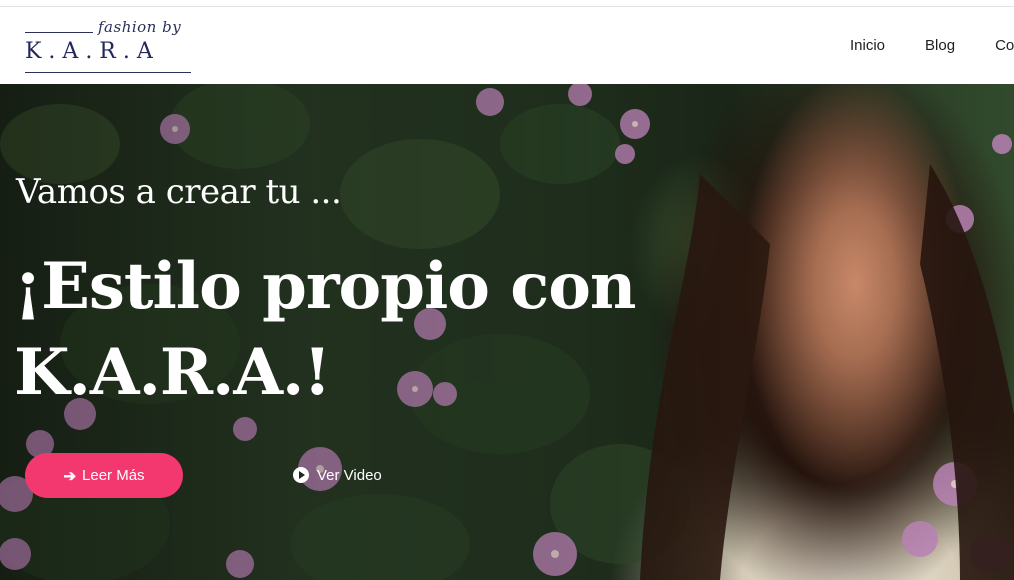 The image size is (1014, 580). Describe the element at coordinates (140, 27) in the screenshot. I see `logo-script-text: fashion by` at that location.